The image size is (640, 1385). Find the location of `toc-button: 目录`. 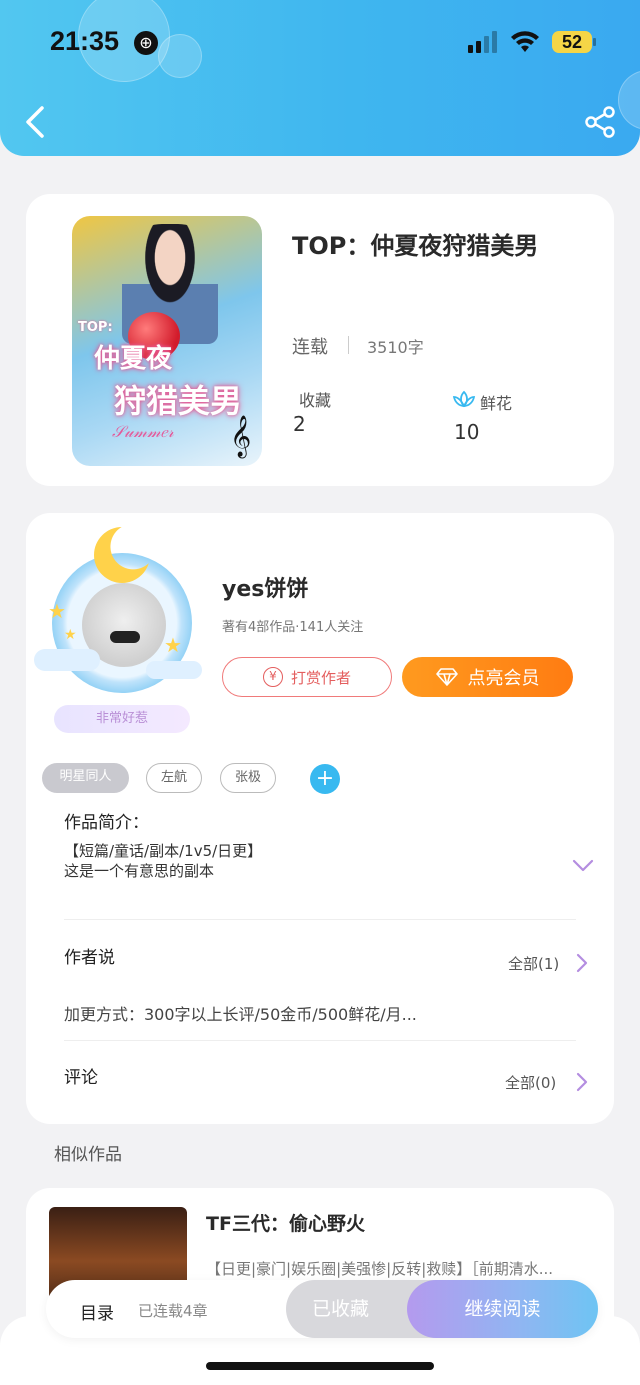

toc-button: 目录 is located at coordinates (97, 1311).